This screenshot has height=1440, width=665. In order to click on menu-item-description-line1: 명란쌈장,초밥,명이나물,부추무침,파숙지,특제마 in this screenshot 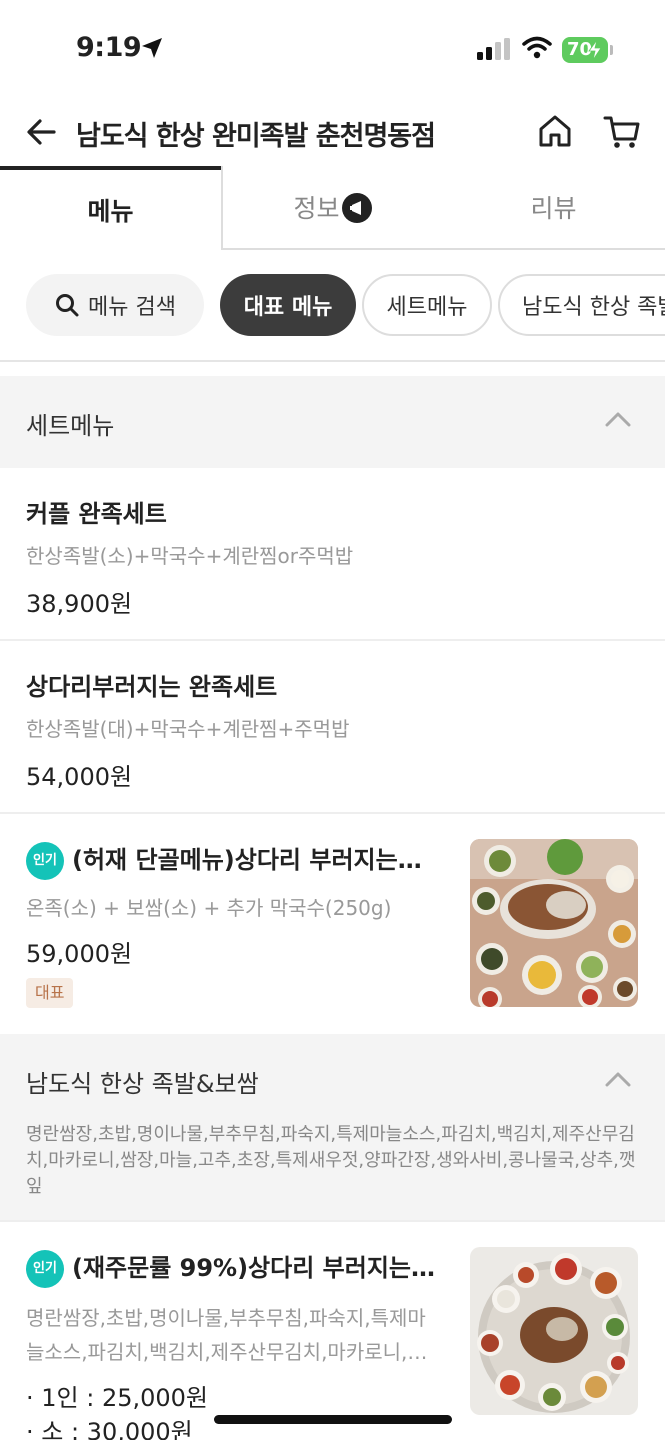, I will do `click(226, 1318)`.